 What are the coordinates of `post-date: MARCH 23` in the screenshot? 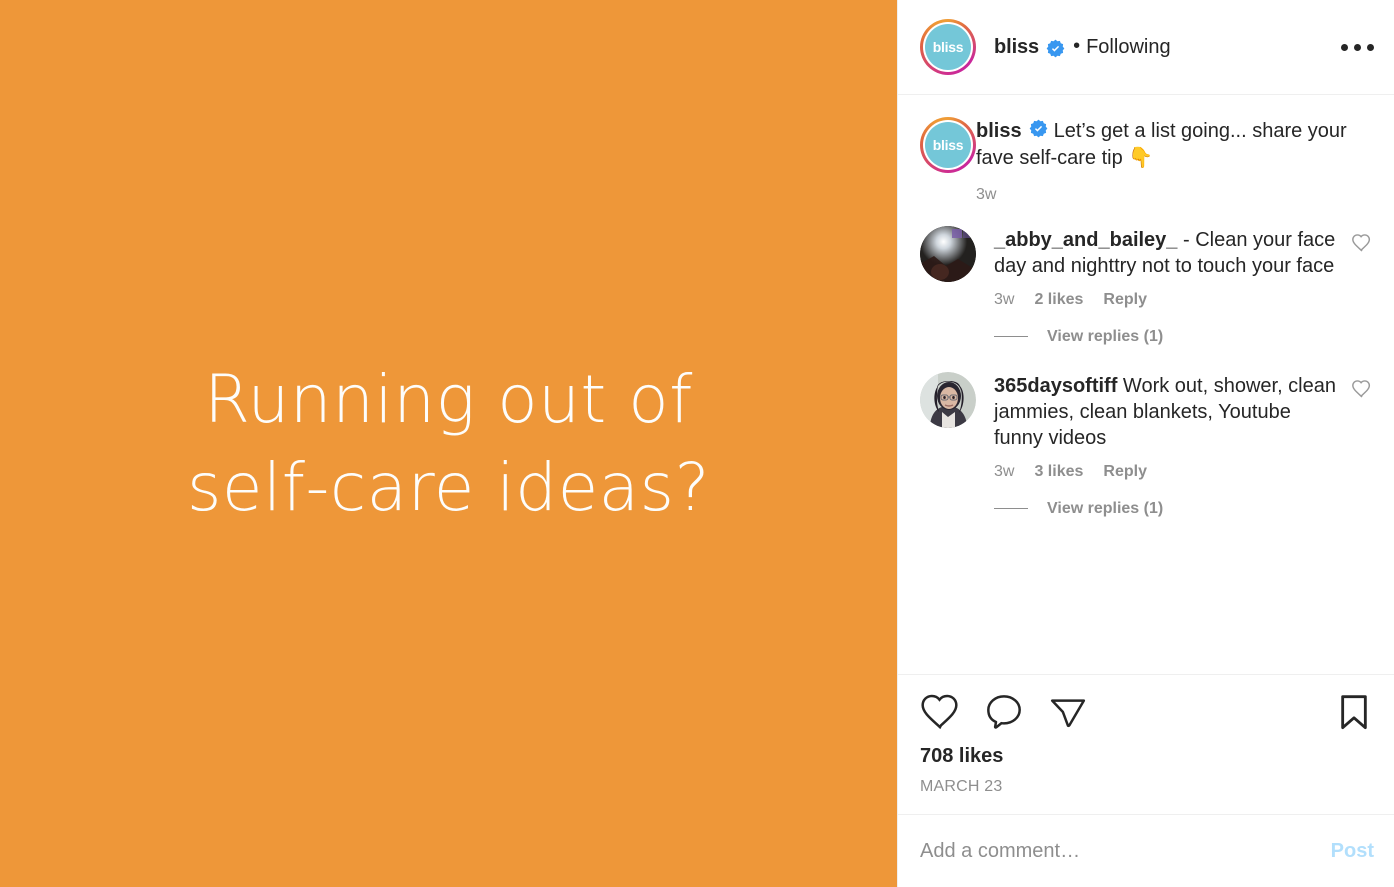 It's located at (961, 786).